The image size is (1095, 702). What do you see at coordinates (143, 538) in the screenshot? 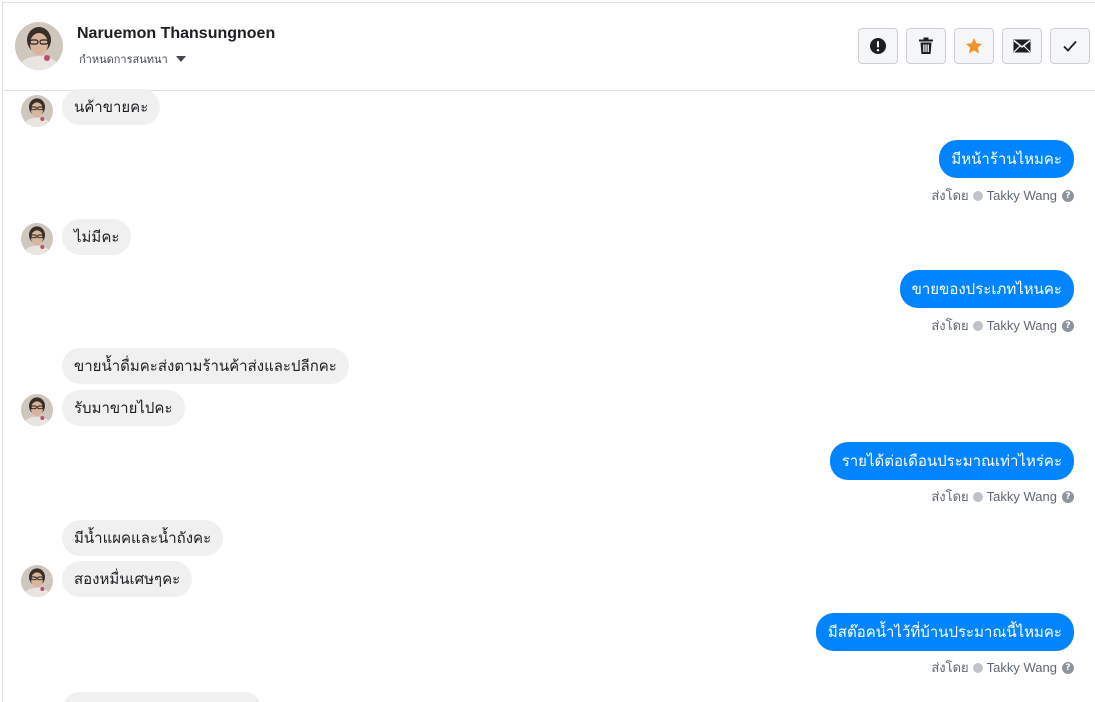
I see `incoming-message: มีน้ำแผคและน้ำถังคะ` at bounding box center [143, 538].